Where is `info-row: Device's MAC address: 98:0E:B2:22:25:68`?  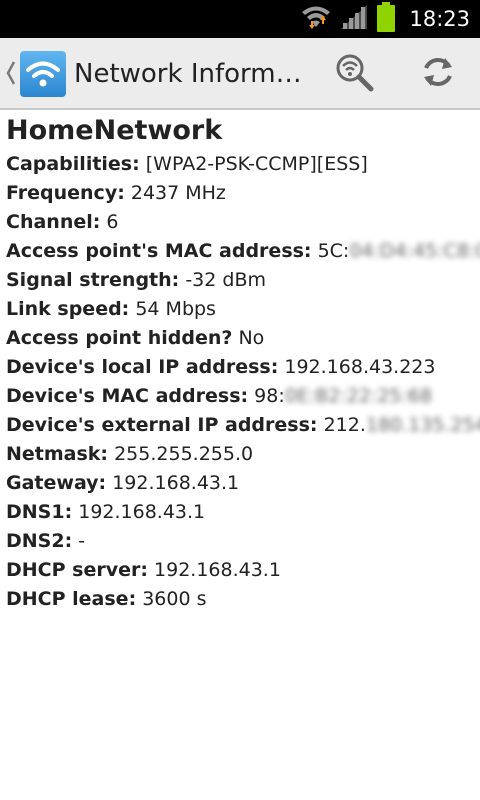
info-row: Device's MAC address: 98:0E:B2:22:25:68 is located at coordinates (240, 396).